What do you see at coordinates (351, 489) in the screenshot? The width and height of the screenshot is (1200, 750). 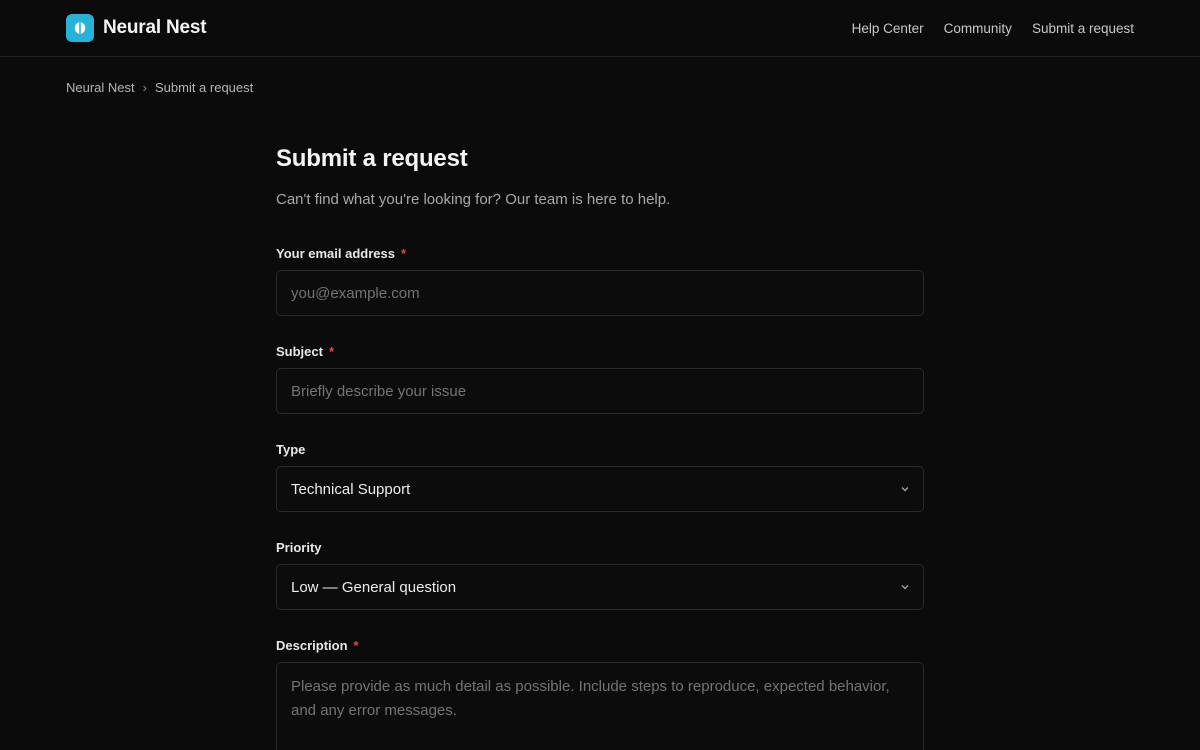 I see `type-select-value: Technical Support` at bounding box center [351, 489].